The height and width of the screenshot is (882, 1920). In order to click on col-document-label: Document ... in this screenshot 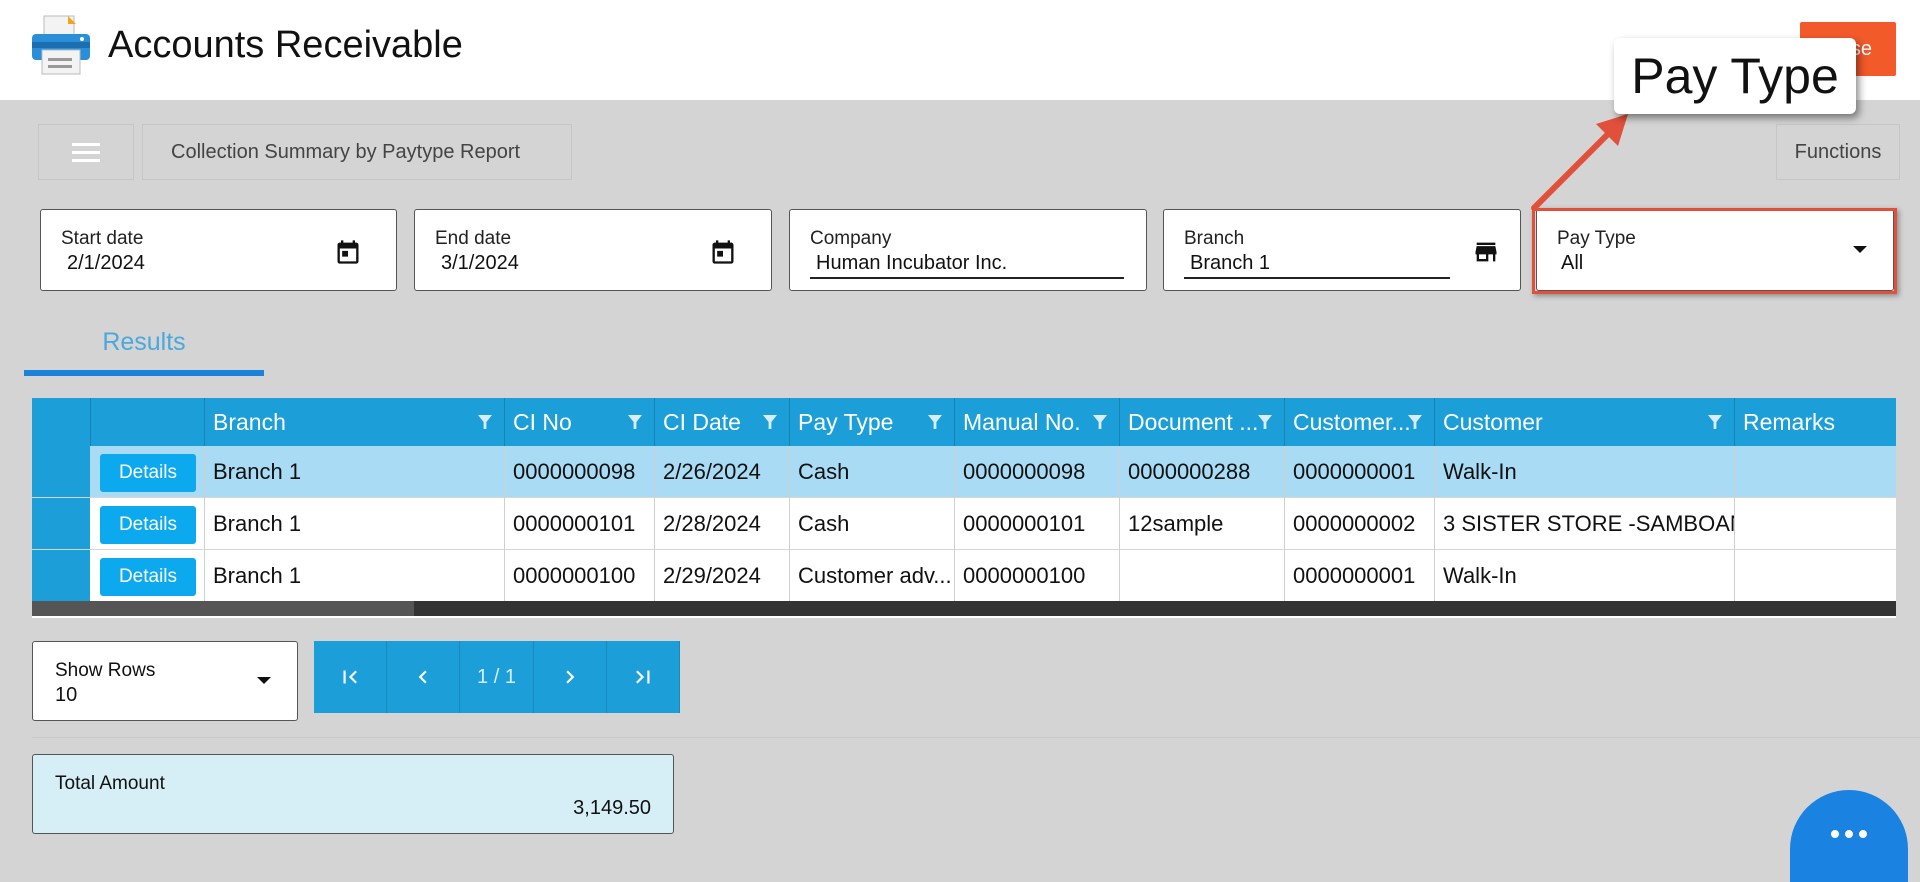, I will do `click(1193, 422)`.